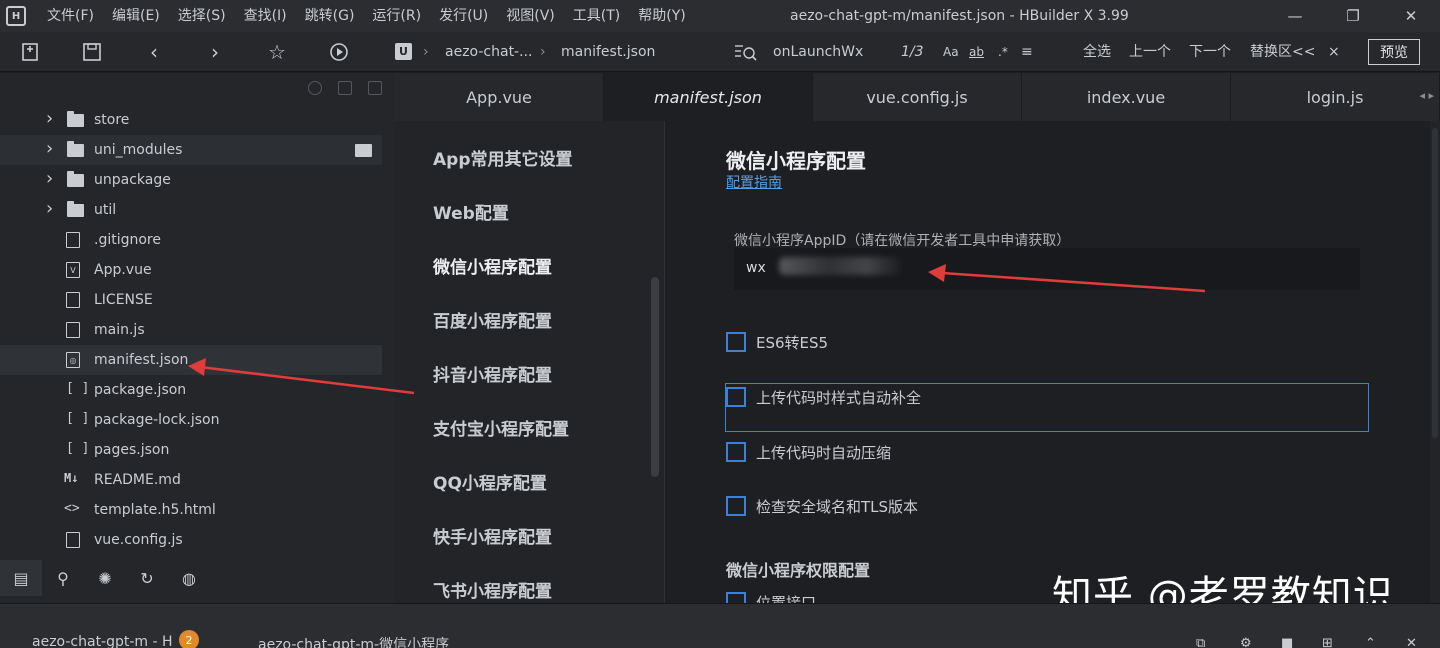 This screenshot has height=648, width=1440. Describe the element at coordinates (191, 300) in the screenshot. I see `tree-item-license: LICENSE` at that location.